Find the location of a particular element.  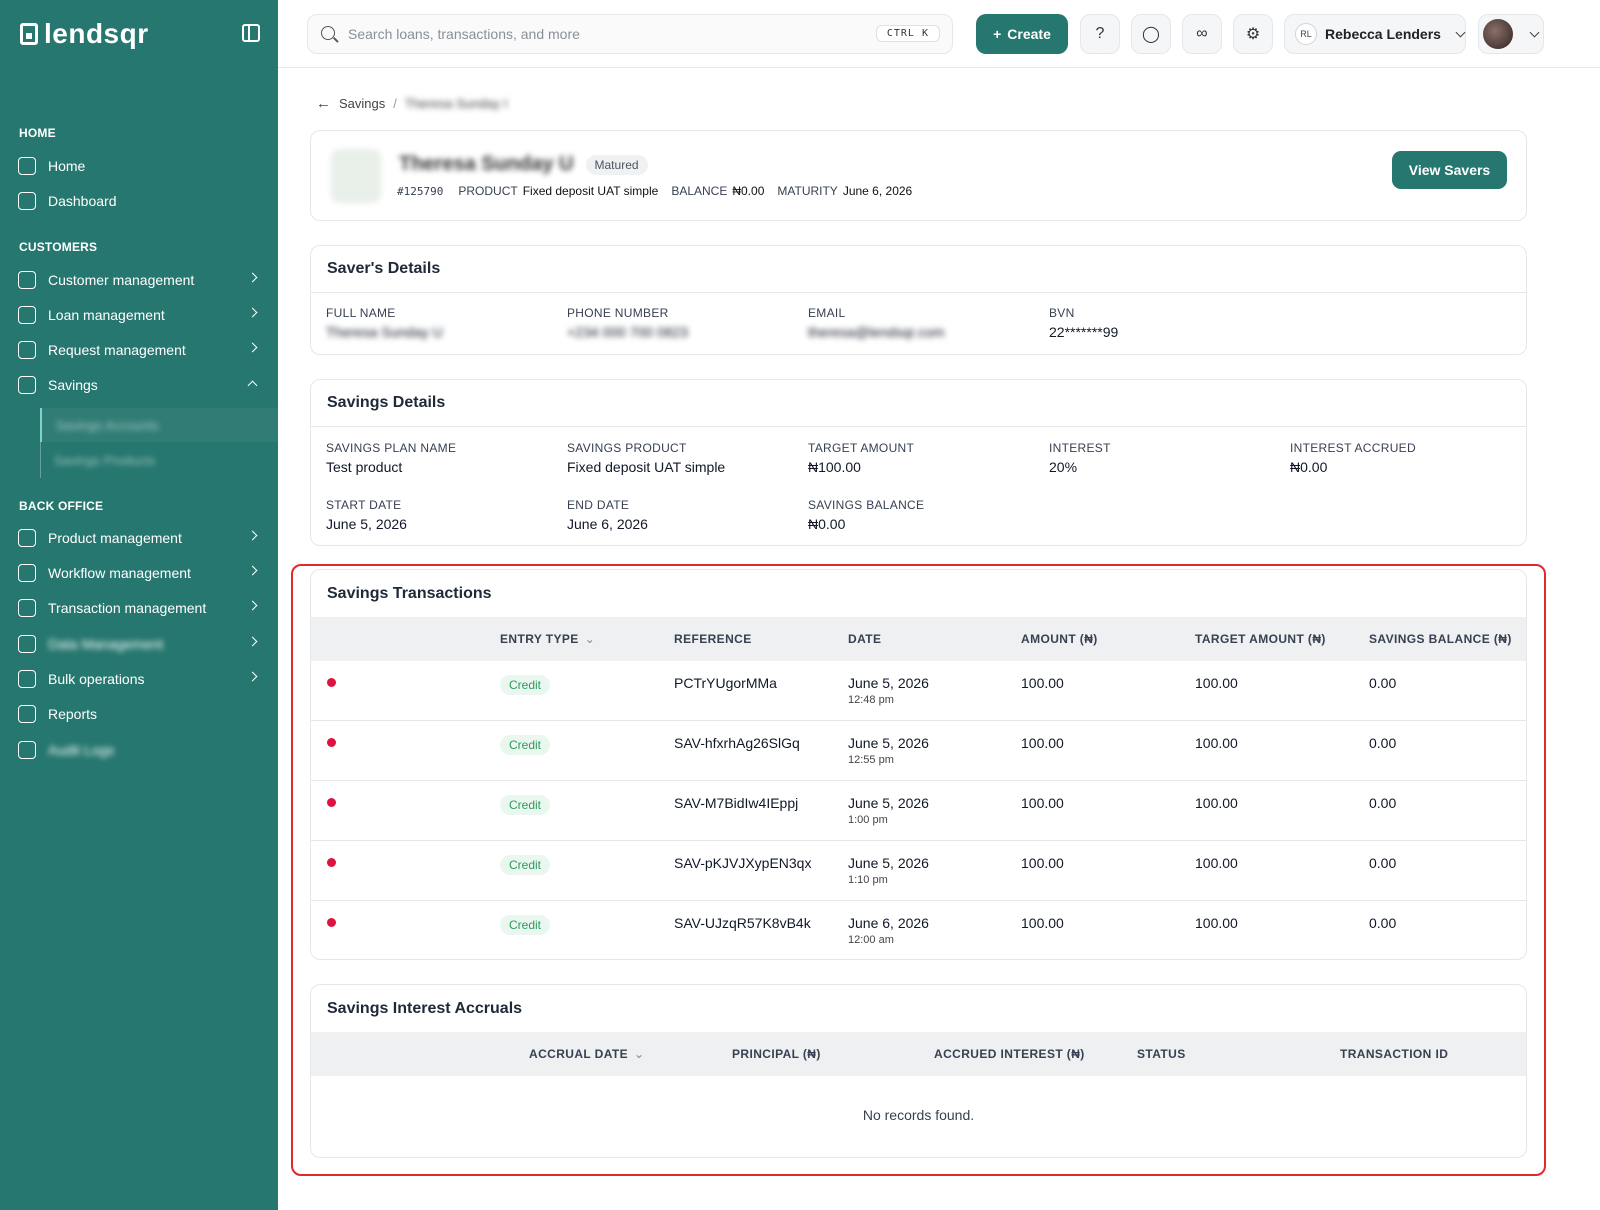

inbox-icon is located at coordinates (27, 350).